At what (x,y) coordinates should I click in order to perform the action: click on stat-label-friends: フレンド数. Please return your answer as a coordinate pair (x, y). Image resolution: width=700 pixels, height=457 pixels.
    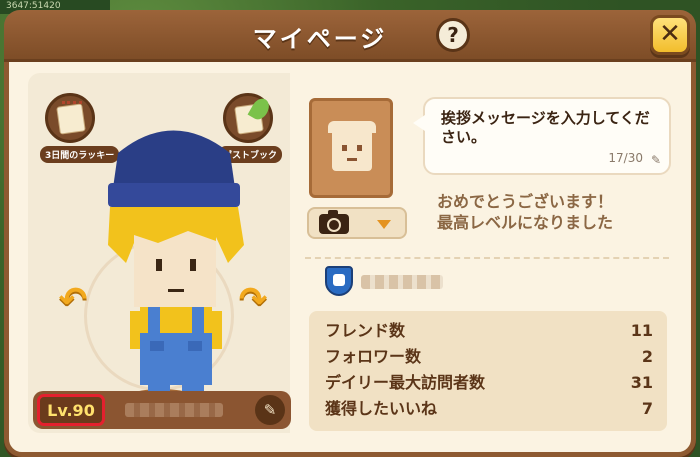
    Looking at the image, I should click on (365, 330).